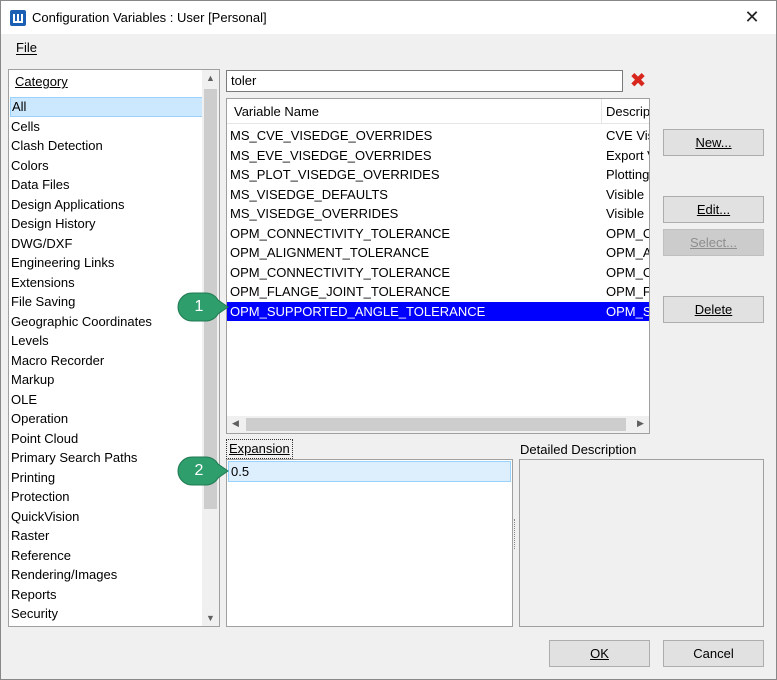 The width and height of the screenshot is (777, 680). I want to click on category-item: Data Files, so click(106, 185).